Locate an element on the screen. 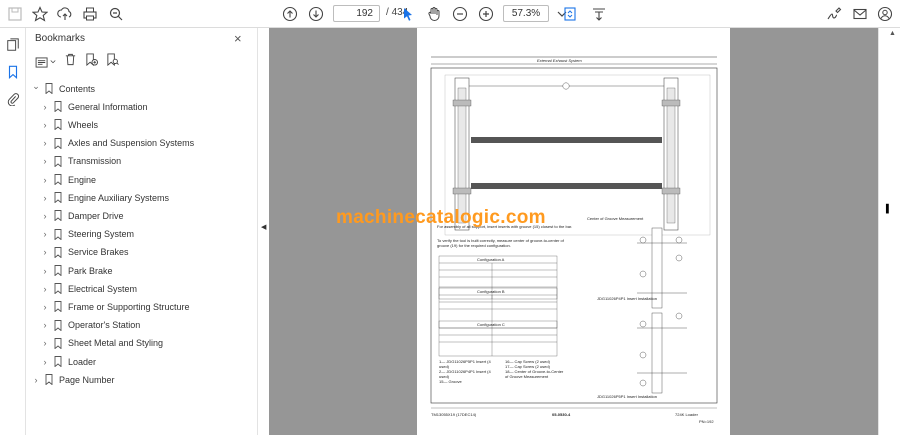  bookmark-item: › Service Brakes is located at coordinates (84, 252).